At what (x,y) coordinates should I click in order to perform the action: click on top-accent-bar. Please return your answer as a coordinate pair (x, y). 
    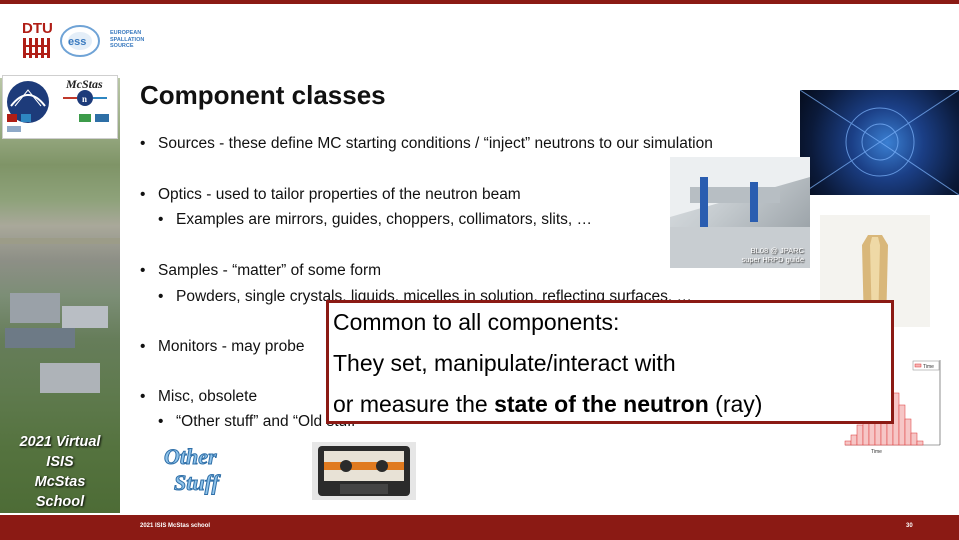
    Looking at the image, I should click on (479, 2).